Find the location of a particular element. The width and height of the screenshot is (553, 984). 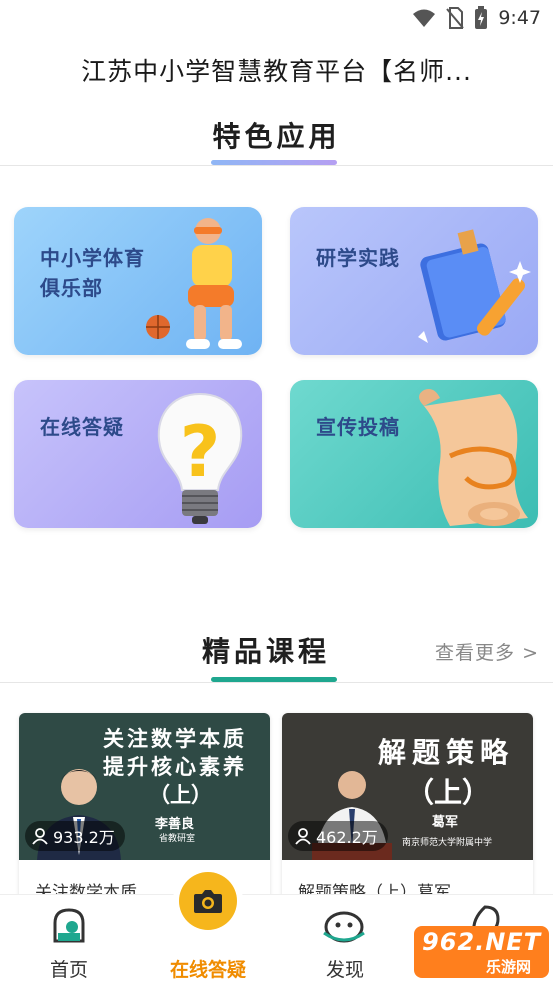

thumb-teacher: 葛军 is located at coordinates (445, 822).